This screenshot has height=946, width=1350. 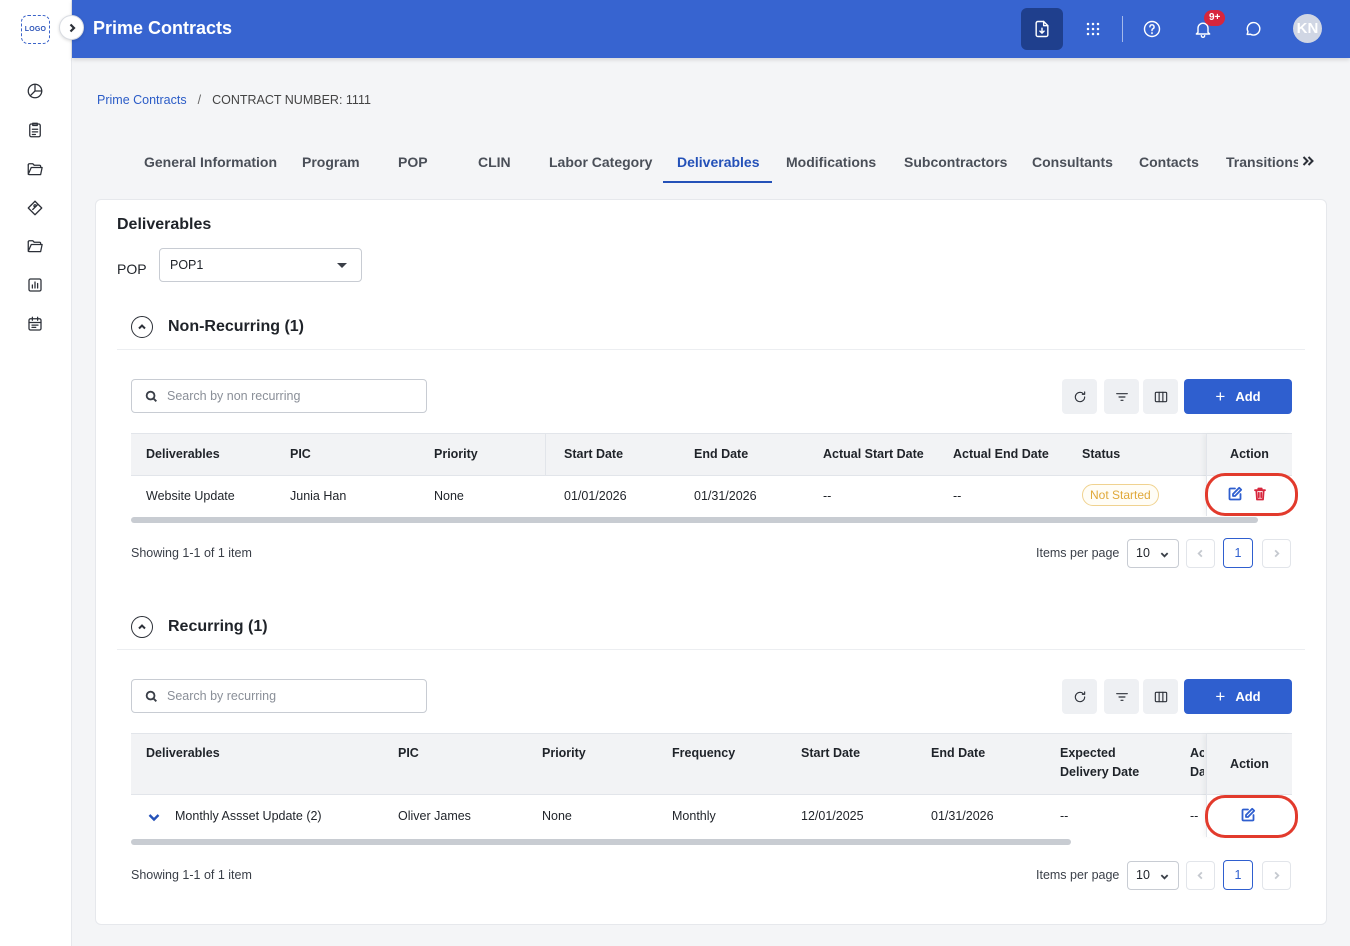 I want to click on tabs-scroll-right-button, so click(x=1309, y=162).